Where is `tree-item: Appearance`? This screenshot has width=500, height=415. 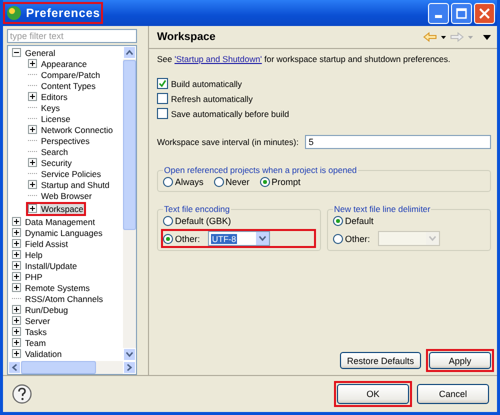 tree-item: Appearance is located at coordinates (64, 63).